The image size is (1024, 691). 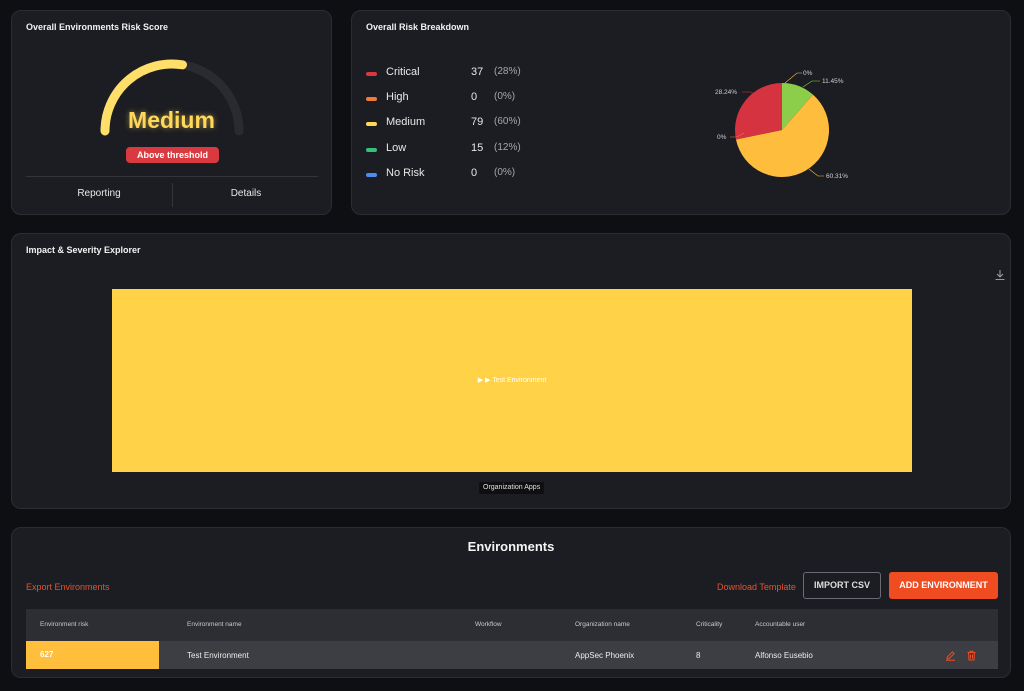 What do you see at coordinates (698, 655) in the screenshot?
I see `criticality-cell: 8` at bounding box center [698, 655].